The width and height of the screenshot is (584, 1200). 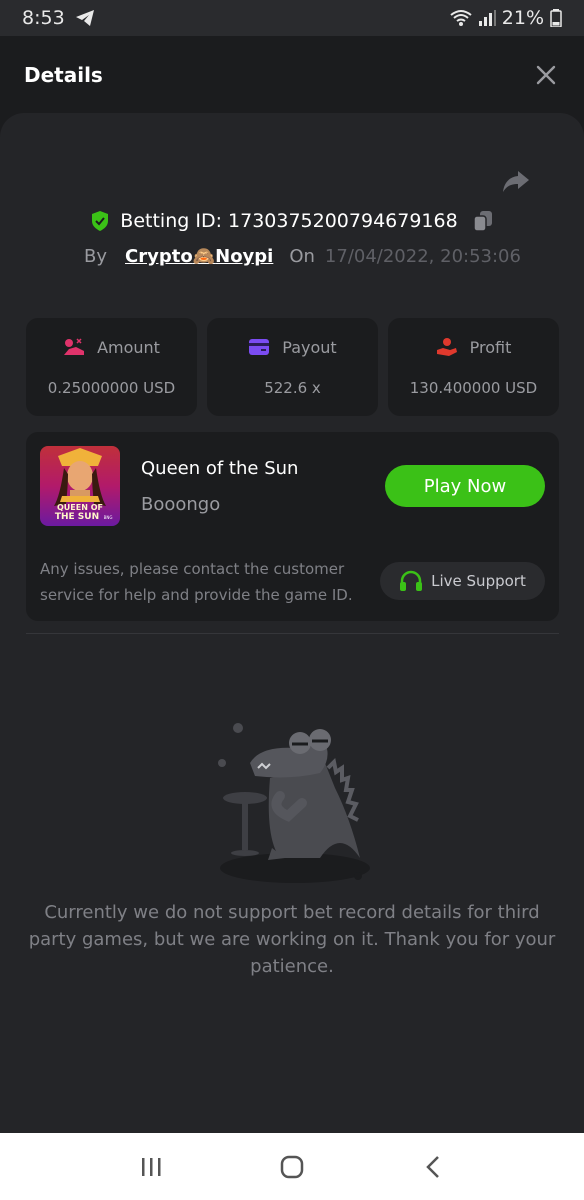 I want to click on by-row: By Crypto🙈Noypi On 17/04/2022, 20:53:06, so click(x=302, y=256).